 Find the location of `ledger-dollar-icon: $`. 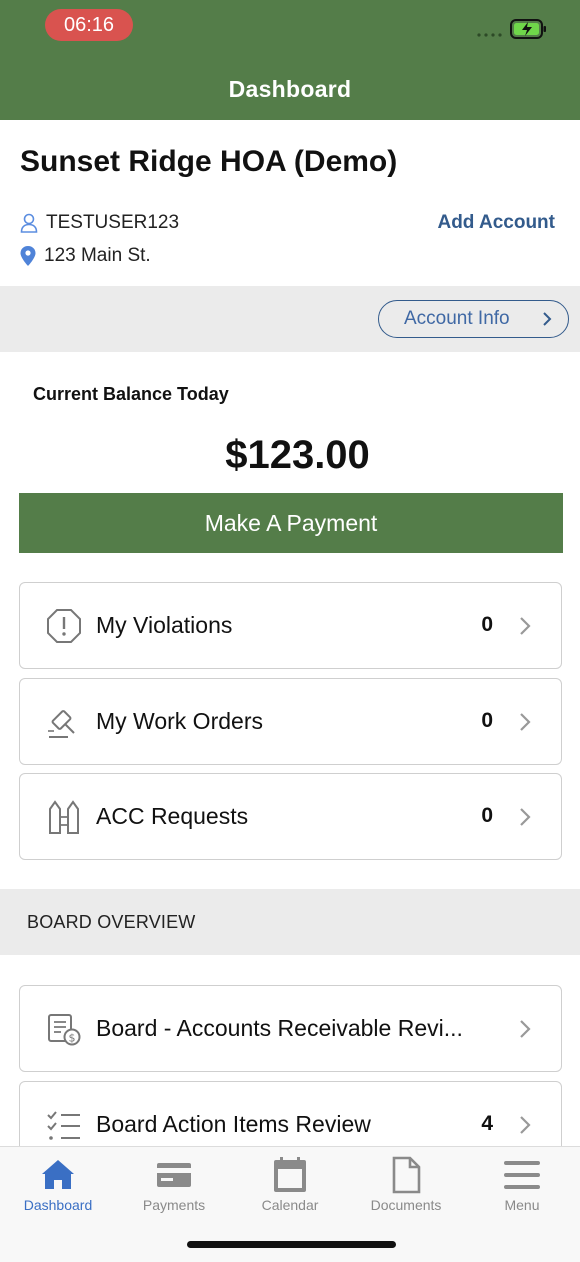

ledger-dollar-icon: $ is located at coordinates (64, 1030).